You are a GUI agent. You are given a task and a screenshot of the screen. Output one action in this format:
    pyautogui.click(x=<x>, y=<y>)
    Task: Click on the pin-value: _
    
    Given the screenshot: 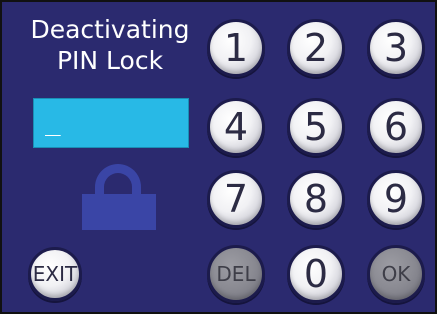 What is the action you would take?
    pyautogui.click(x=53, y=122)
    